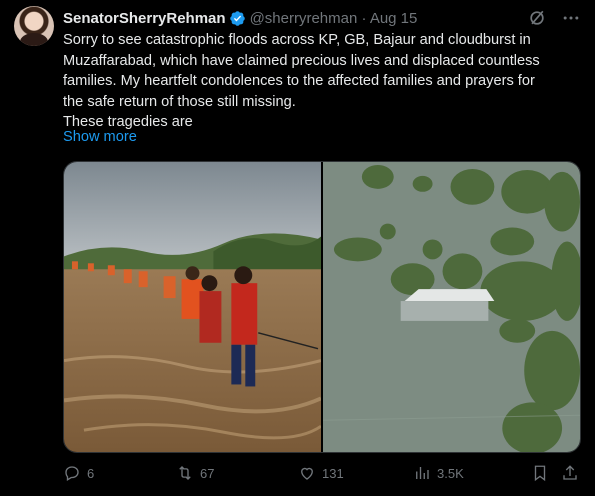 This screenshot has height=496, width=595. Describe the element at coordinates (128, 122) in the screenshot. I see `tweet-text-line: These tragedies are` at that location.